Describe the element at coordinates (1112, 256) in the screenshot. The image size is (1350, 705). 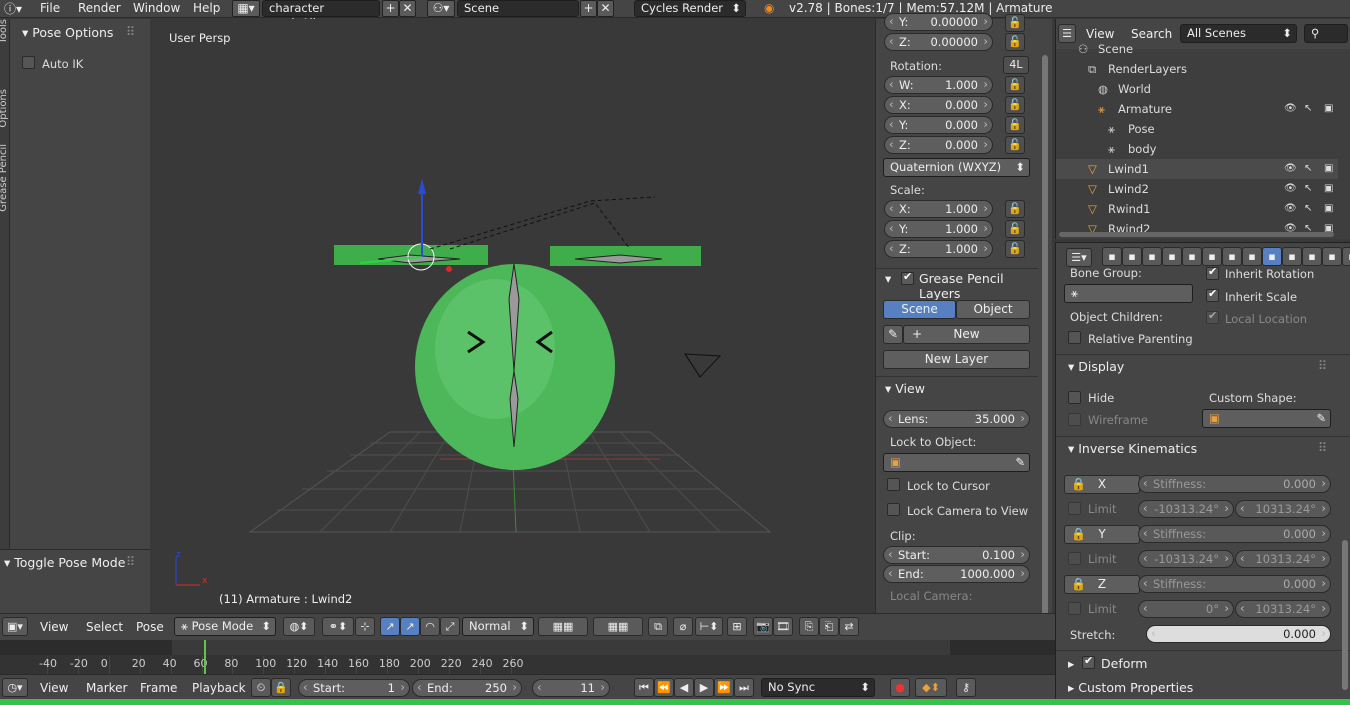
I see `render-tab-icon: ▪` at that location.